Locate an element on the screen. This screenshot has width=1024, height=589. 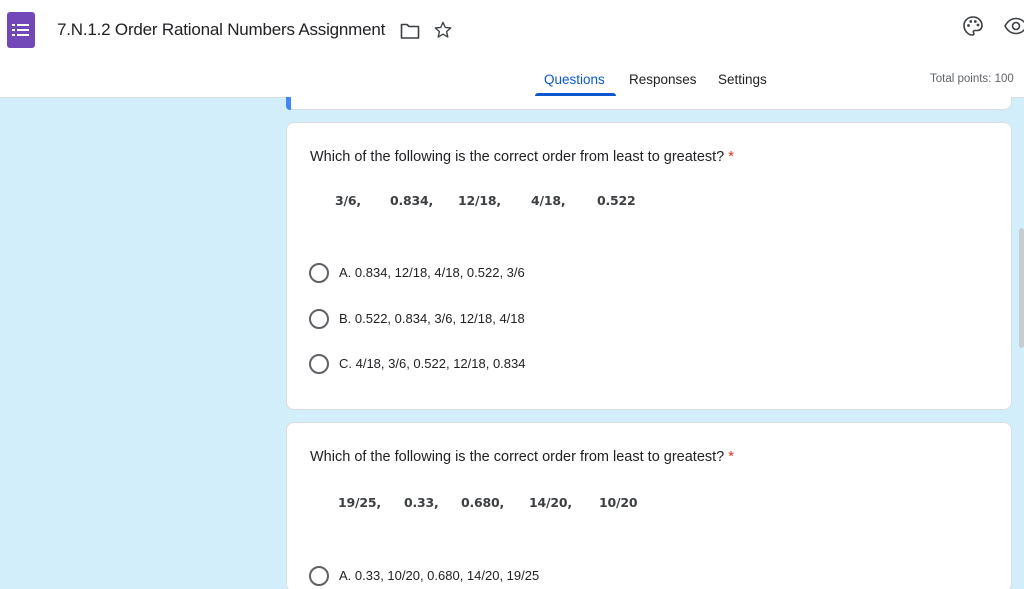
previous-question-card is located at coordinates (649, 103).